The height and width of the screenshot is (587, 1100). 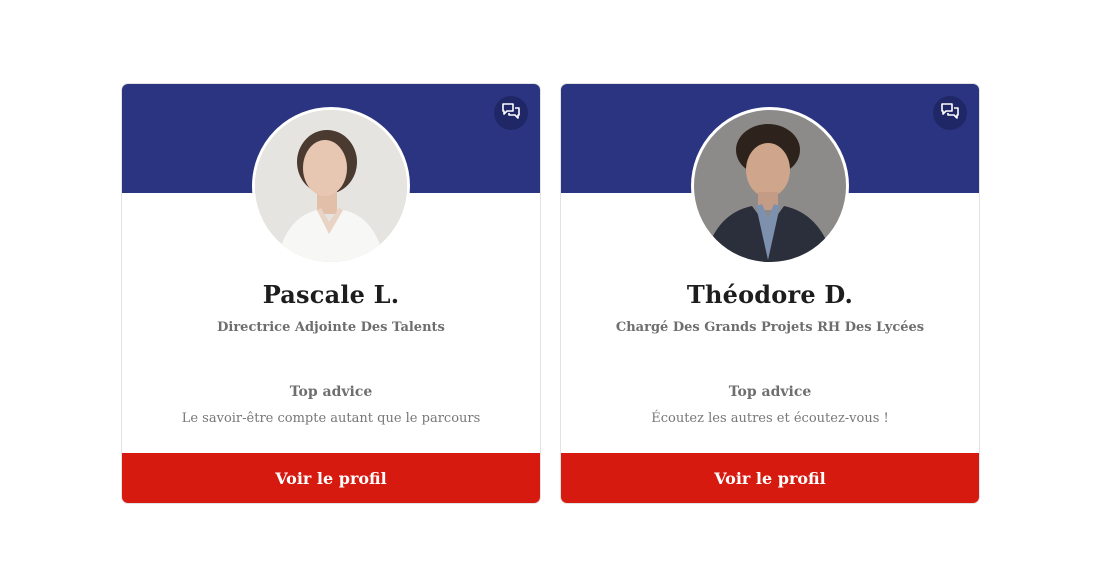 I want to click on person-job-title: Chargé Des Grands Projets RH Des Lycées, so click(x=770, y=327).